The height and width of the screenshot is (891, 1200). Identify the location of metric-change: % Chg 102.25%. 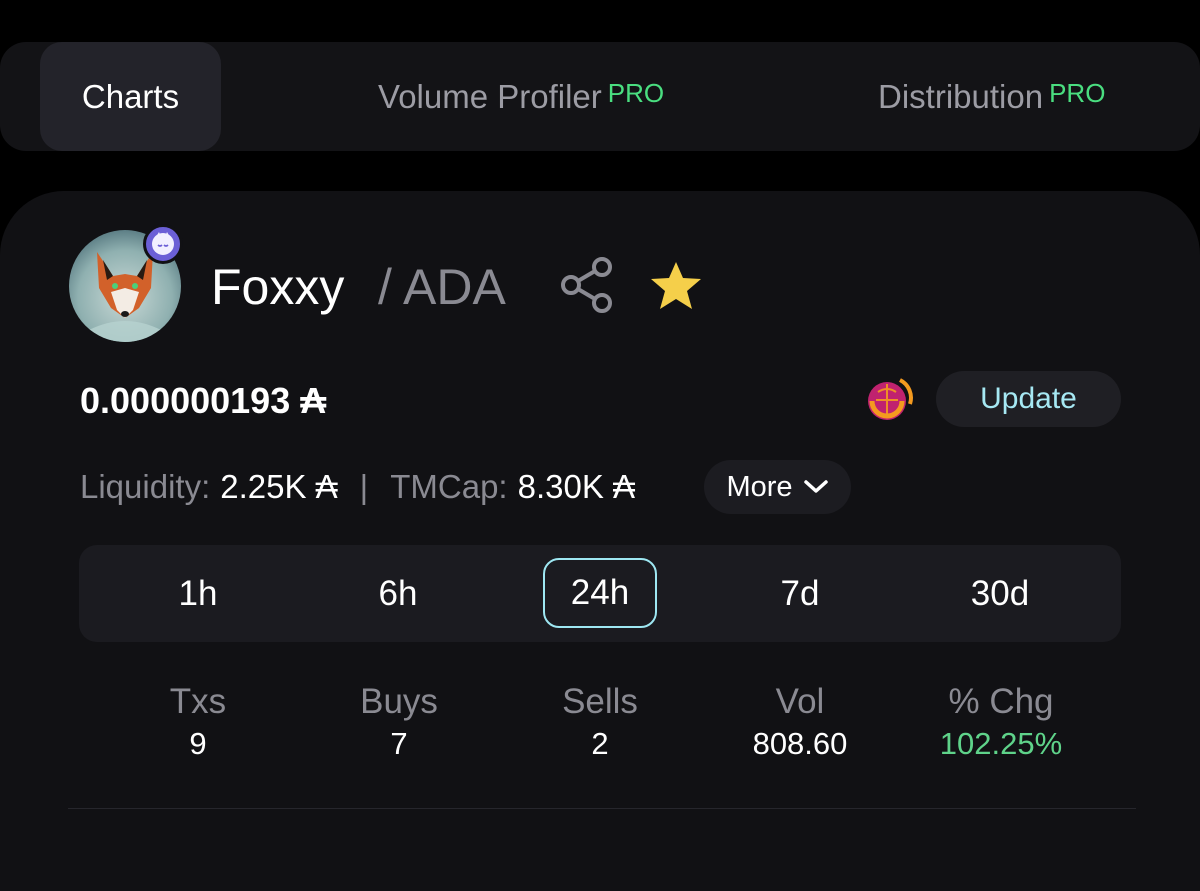
(1001, 722).